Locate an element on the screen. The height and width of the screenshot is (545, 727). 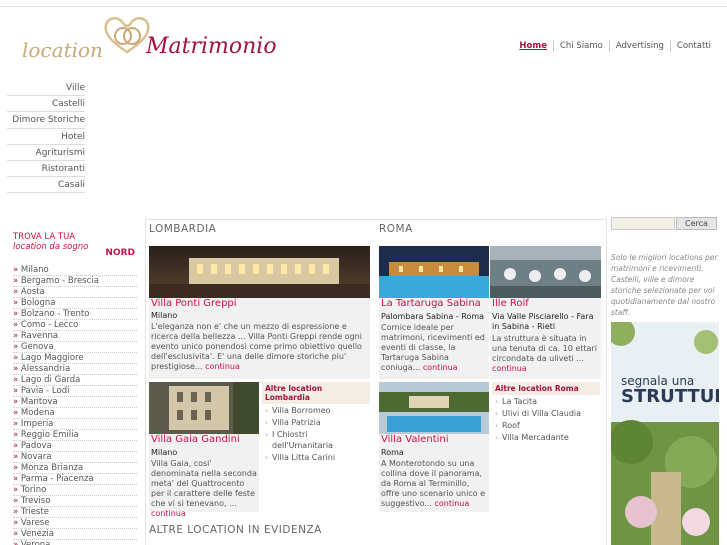
altre-roma-item: Ulivi di Villa Claudia is located at coordinates (546, 413).